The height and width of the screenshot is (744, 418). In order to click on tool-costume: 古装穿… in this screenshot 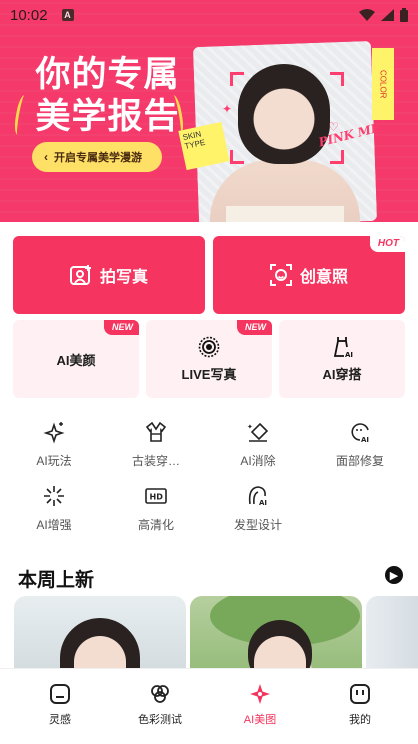, I will do `click(156, 444)`.